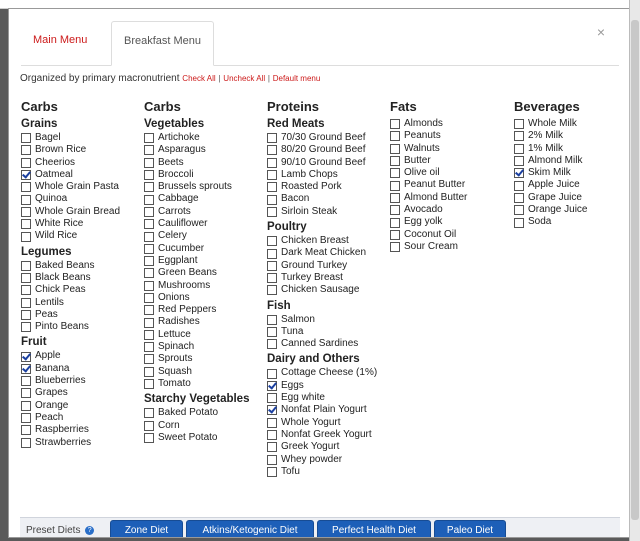 The height and width of the screenshot is (541, 640). What do you see at coordinates (196, 298) in the screenshot?
I see `food-item: Onions` at bounding box center [196, 298].